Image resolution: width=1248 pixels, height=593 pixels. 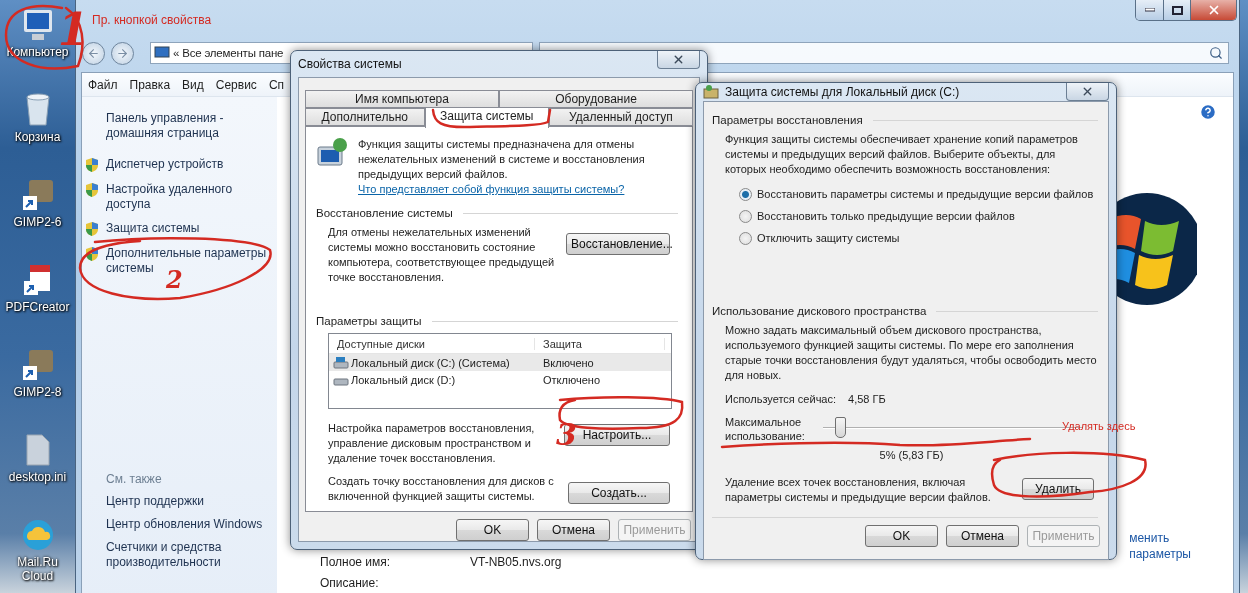 What do you see at coordinates (867, 399) in the screenshot?
I see `usage-value: 4,58 ГБ` at bounding box center [867, 399].